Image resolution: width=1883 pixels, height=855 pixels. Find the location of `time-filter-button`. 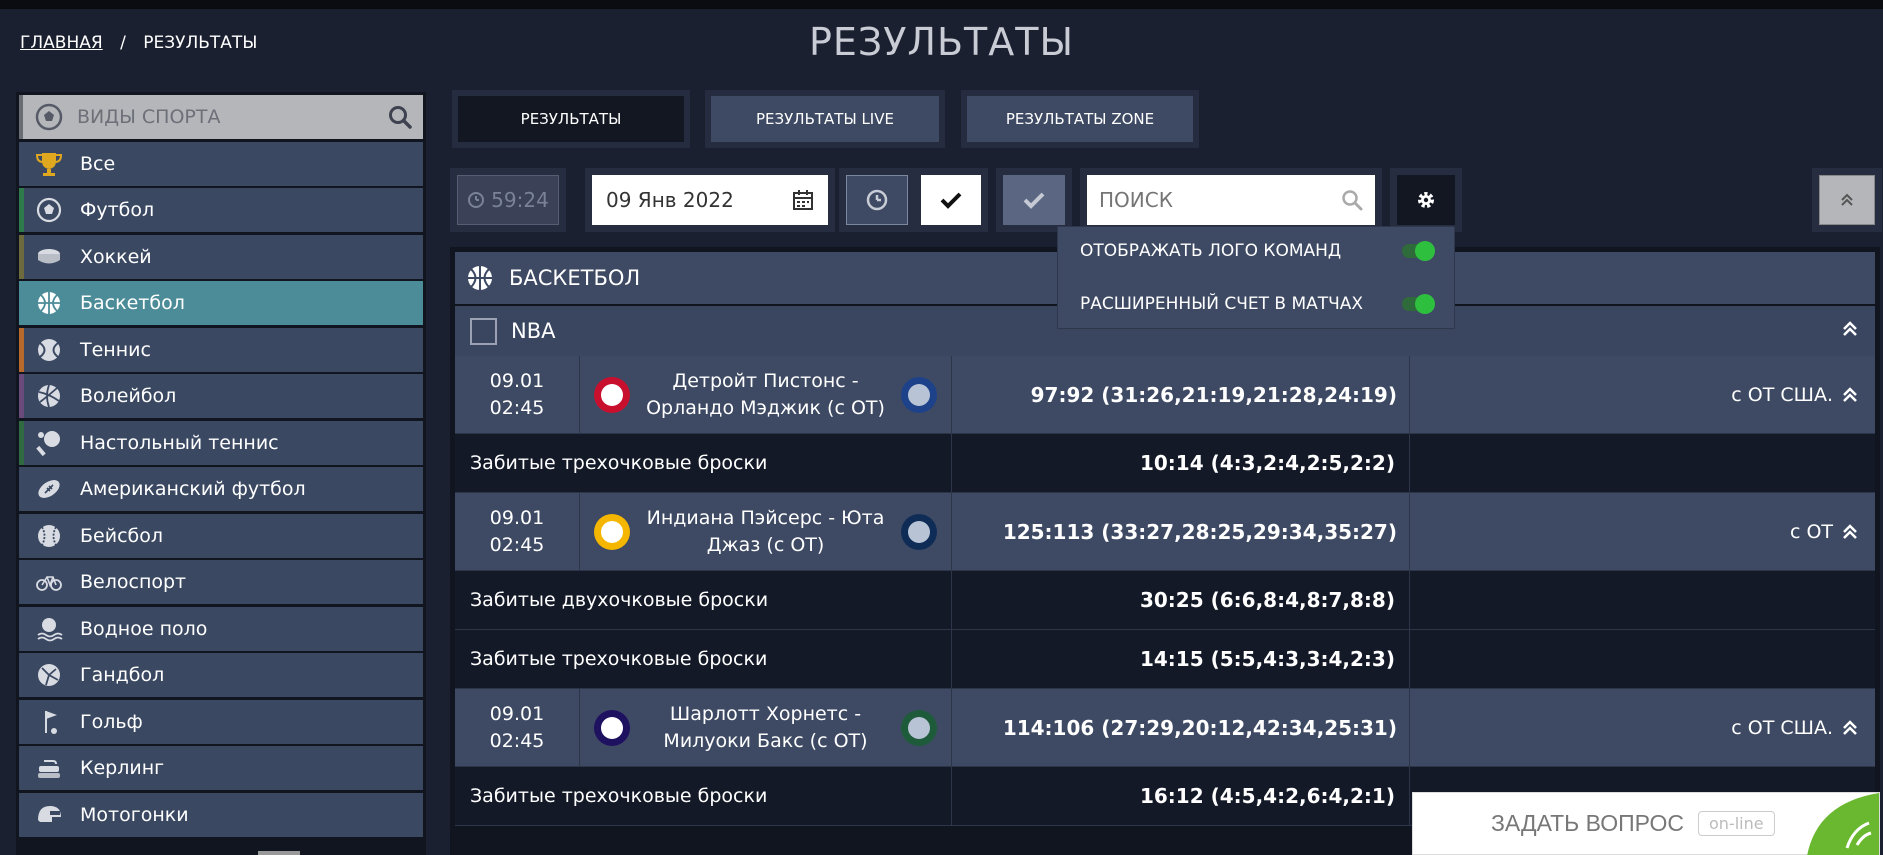

time-filter-button is located at coordinates (877, 200).